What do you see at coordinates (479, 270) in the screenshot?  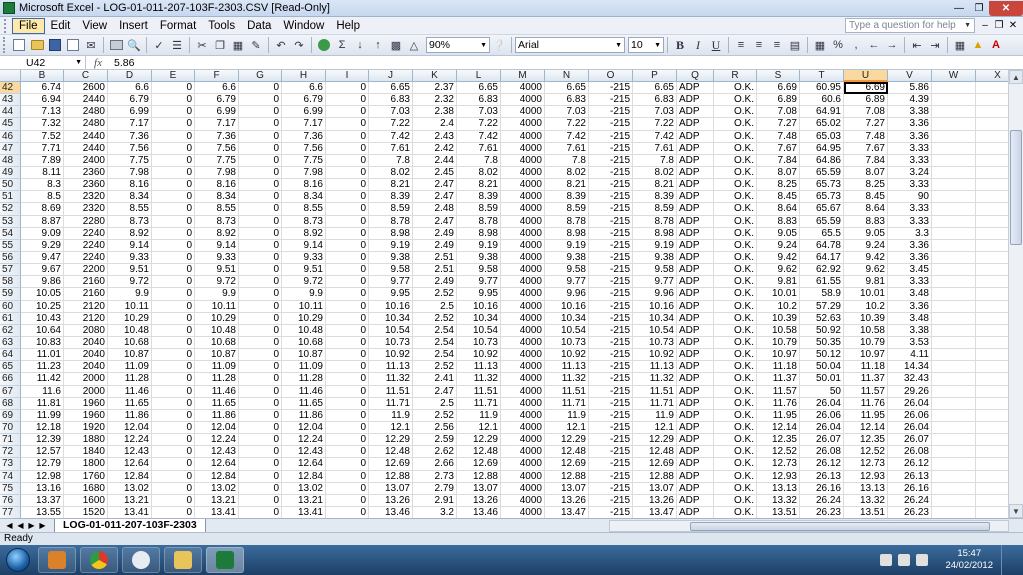 I see `cell: 9.58` at bounding box center [479, 270].